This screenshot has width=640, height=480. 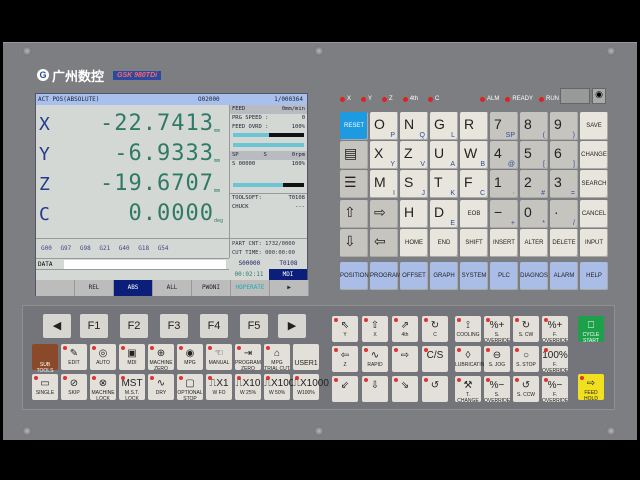 I want to click on key-6: 6], so click(x=564, y=155).